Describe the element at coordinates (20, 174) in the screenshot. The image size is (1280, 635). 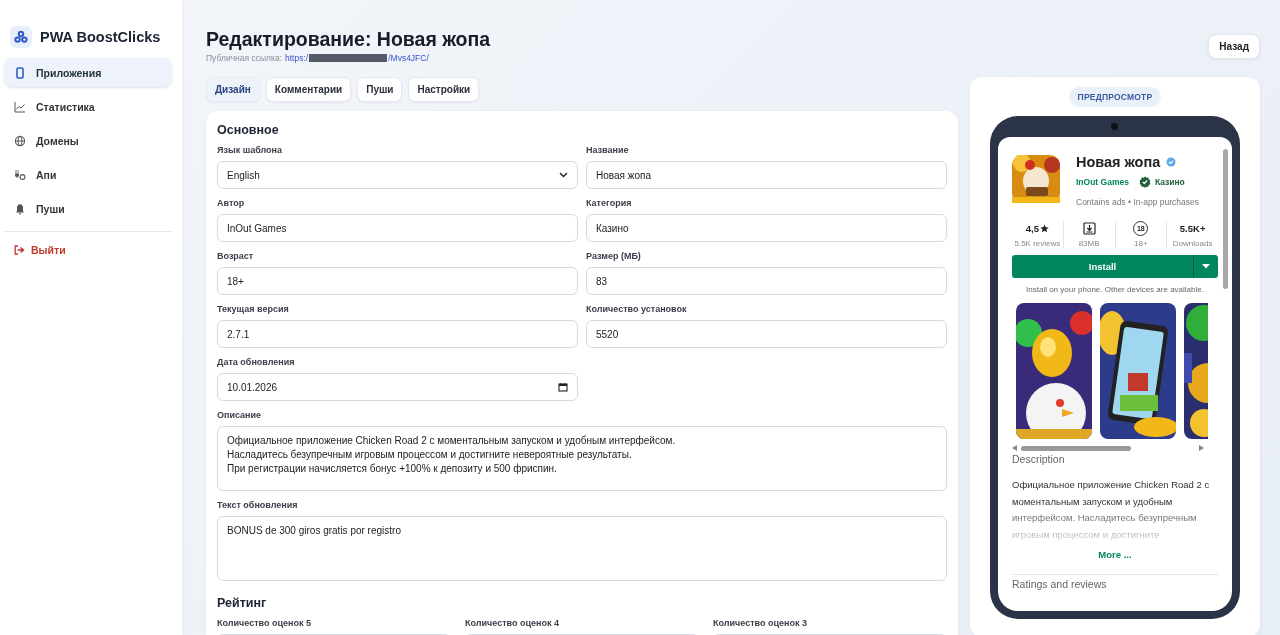
I see `plug-icon` at that location.